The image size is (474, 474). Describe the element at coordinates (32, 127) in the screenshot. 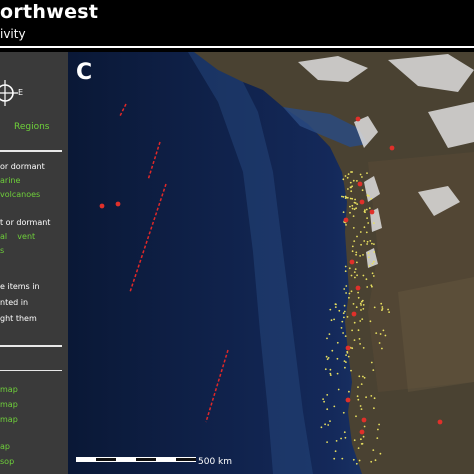

I see `regions-link: Regions` at that location.